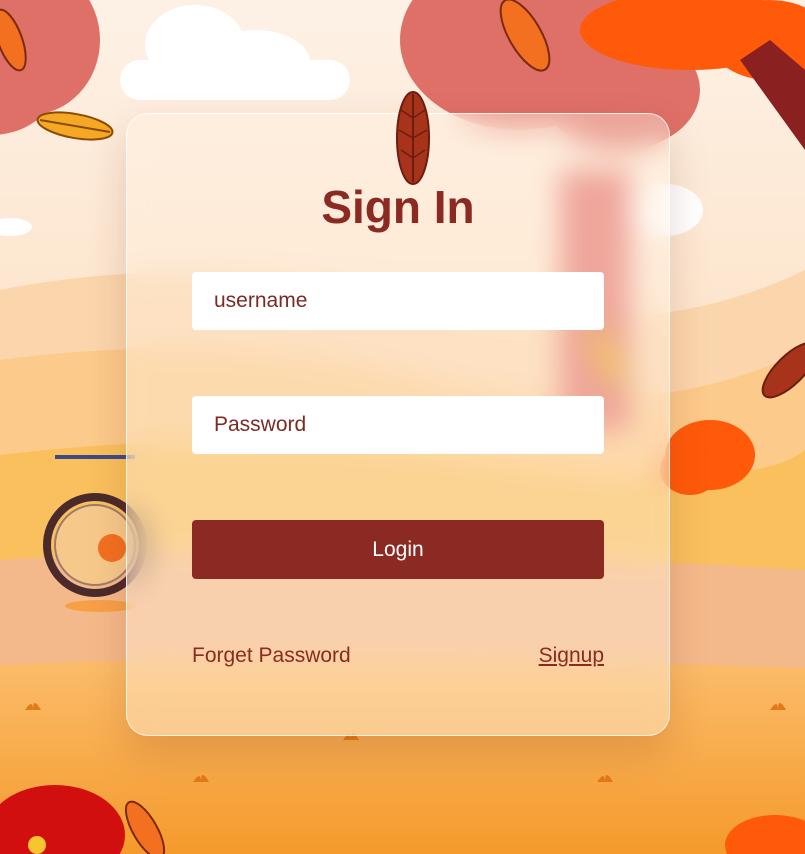  I want to click on forget-password-link: Forget Password, so click(271, 656).